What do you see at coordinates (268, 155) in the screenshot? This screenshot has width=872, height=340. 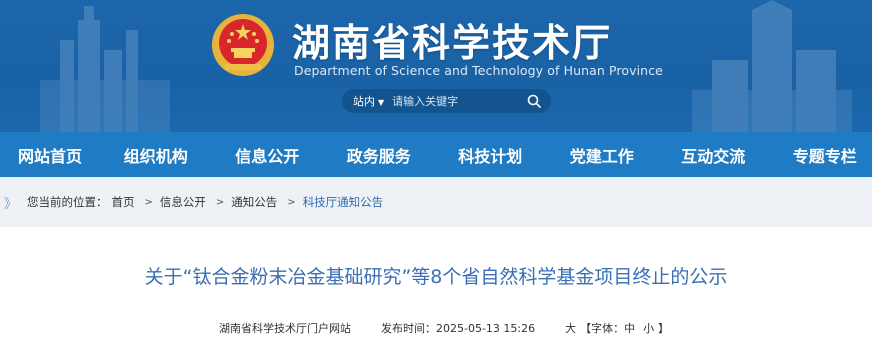 I see `nav-item-info-disclosure: 信息公开` at bounding box center [268, 155].